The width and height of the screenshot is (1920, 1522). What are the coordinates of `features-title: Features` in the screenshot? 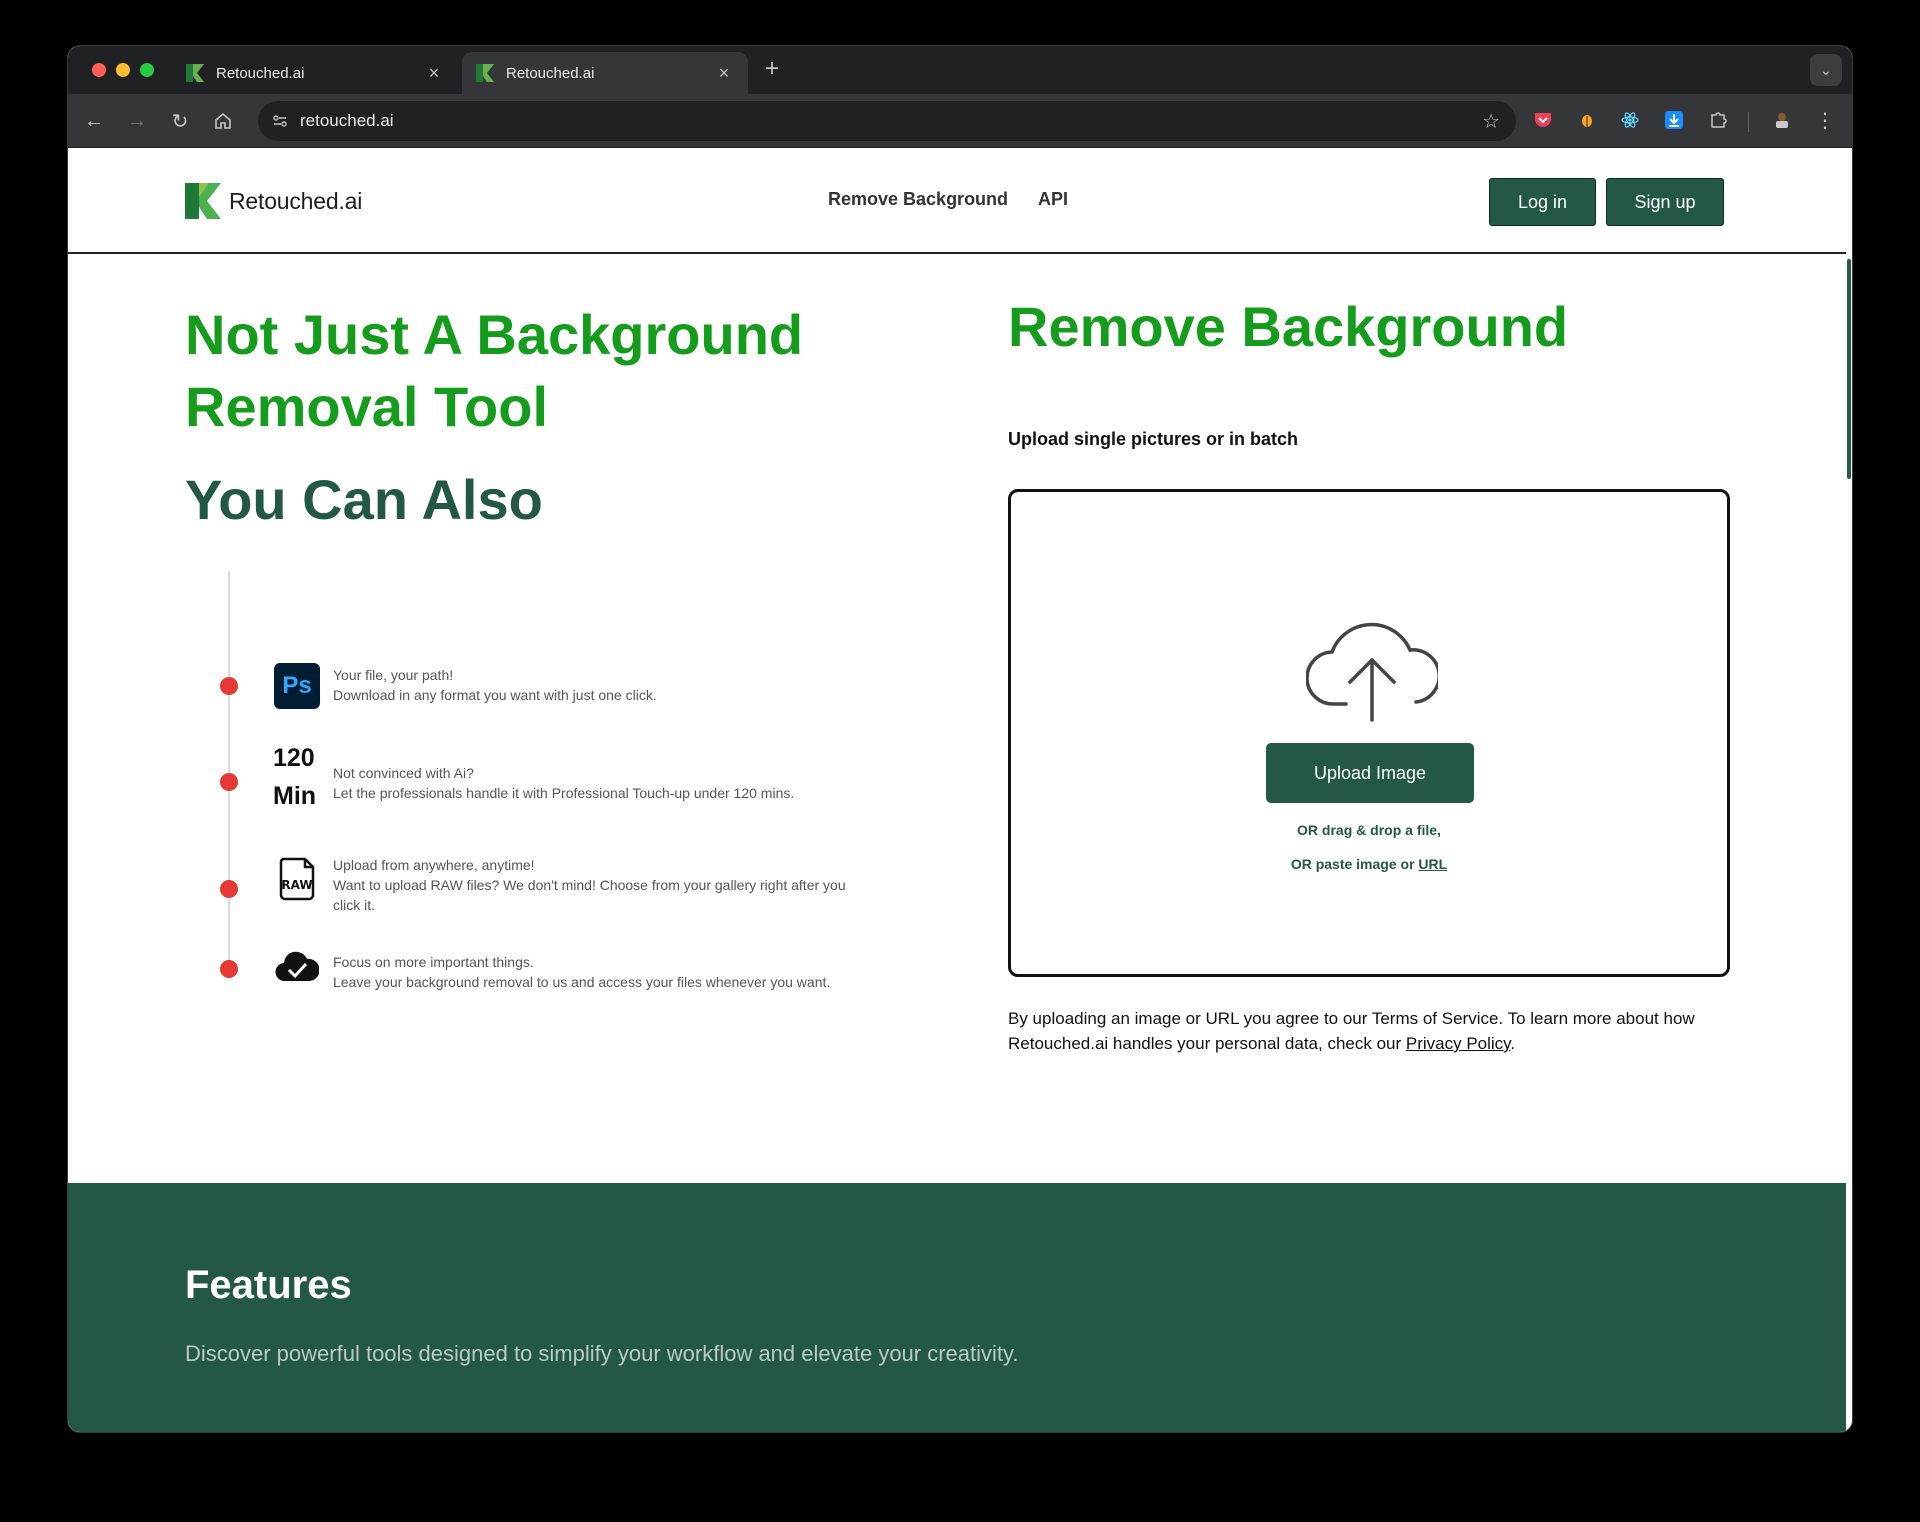 It's located at (268, 1285).